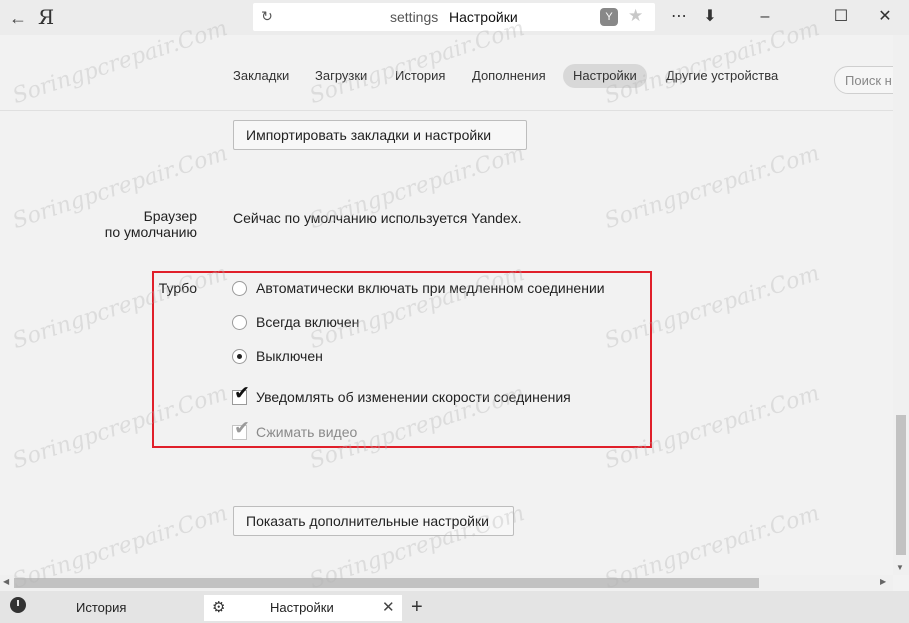 This screenshot has width=909, height=623. I want to click on browser-toolbar: ← Я ↻ settings Настройки Y ★ ⋯ ⬇ – ☐ ✕, so click(454, 17).